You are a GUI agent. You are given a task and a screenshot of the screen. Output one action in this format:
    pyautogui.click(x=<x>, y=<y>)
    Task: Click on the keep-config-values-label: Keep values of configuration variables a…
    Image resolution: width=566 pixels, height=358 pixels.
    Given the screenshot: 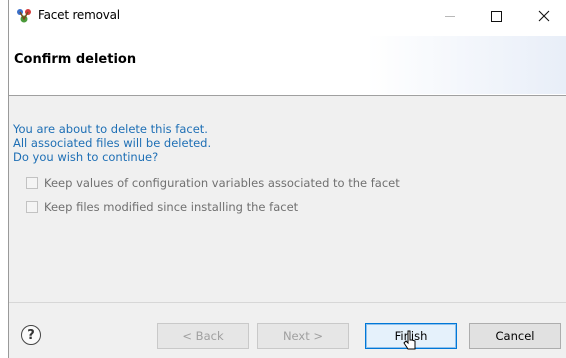 What is the action you would take?
    pyautogui.click(x=222, y=183)
    